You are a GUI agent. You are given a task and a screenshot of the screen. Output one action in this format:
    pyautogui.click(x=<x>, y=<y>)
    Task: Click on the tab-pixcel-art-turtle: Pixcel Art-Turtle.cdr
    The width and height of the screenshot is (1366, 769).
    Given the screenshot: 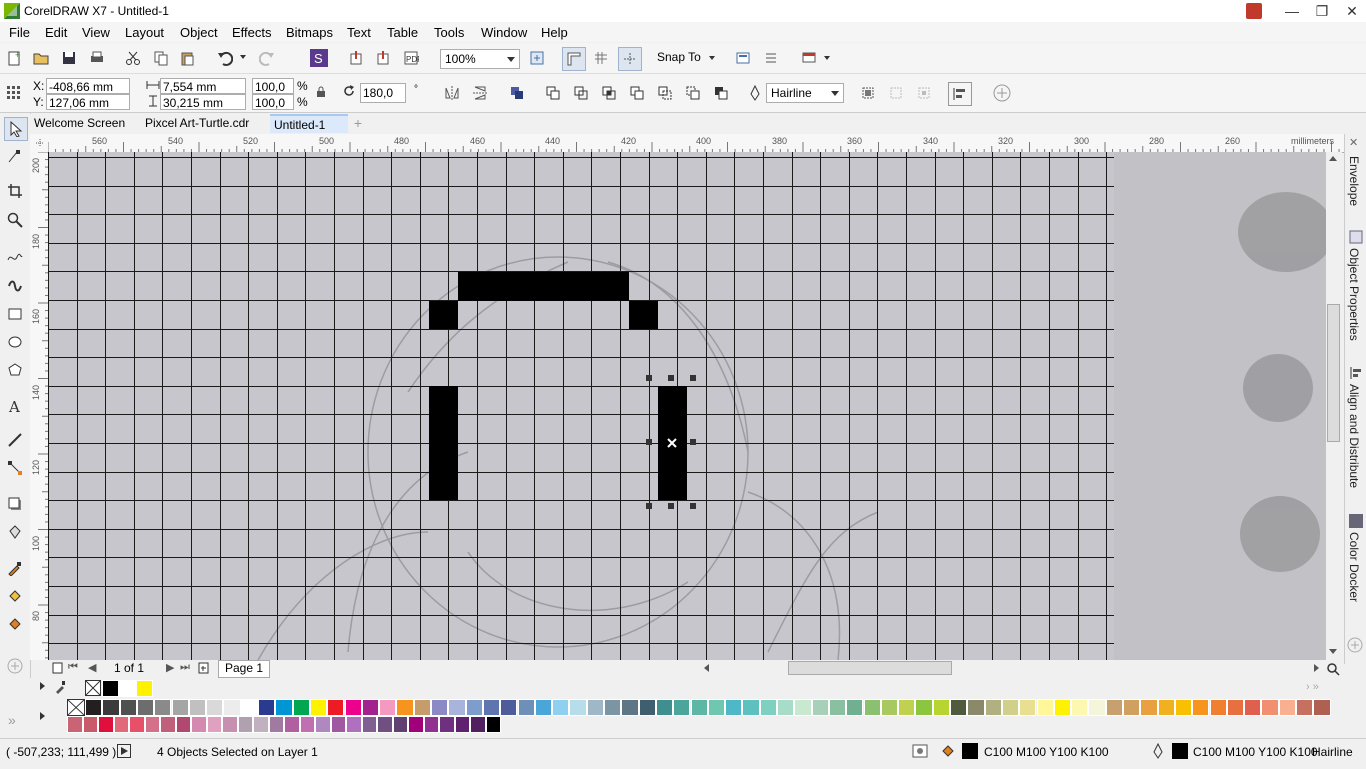 What is the action you would take?
    pyautogui.click(x=206, y=123)
    